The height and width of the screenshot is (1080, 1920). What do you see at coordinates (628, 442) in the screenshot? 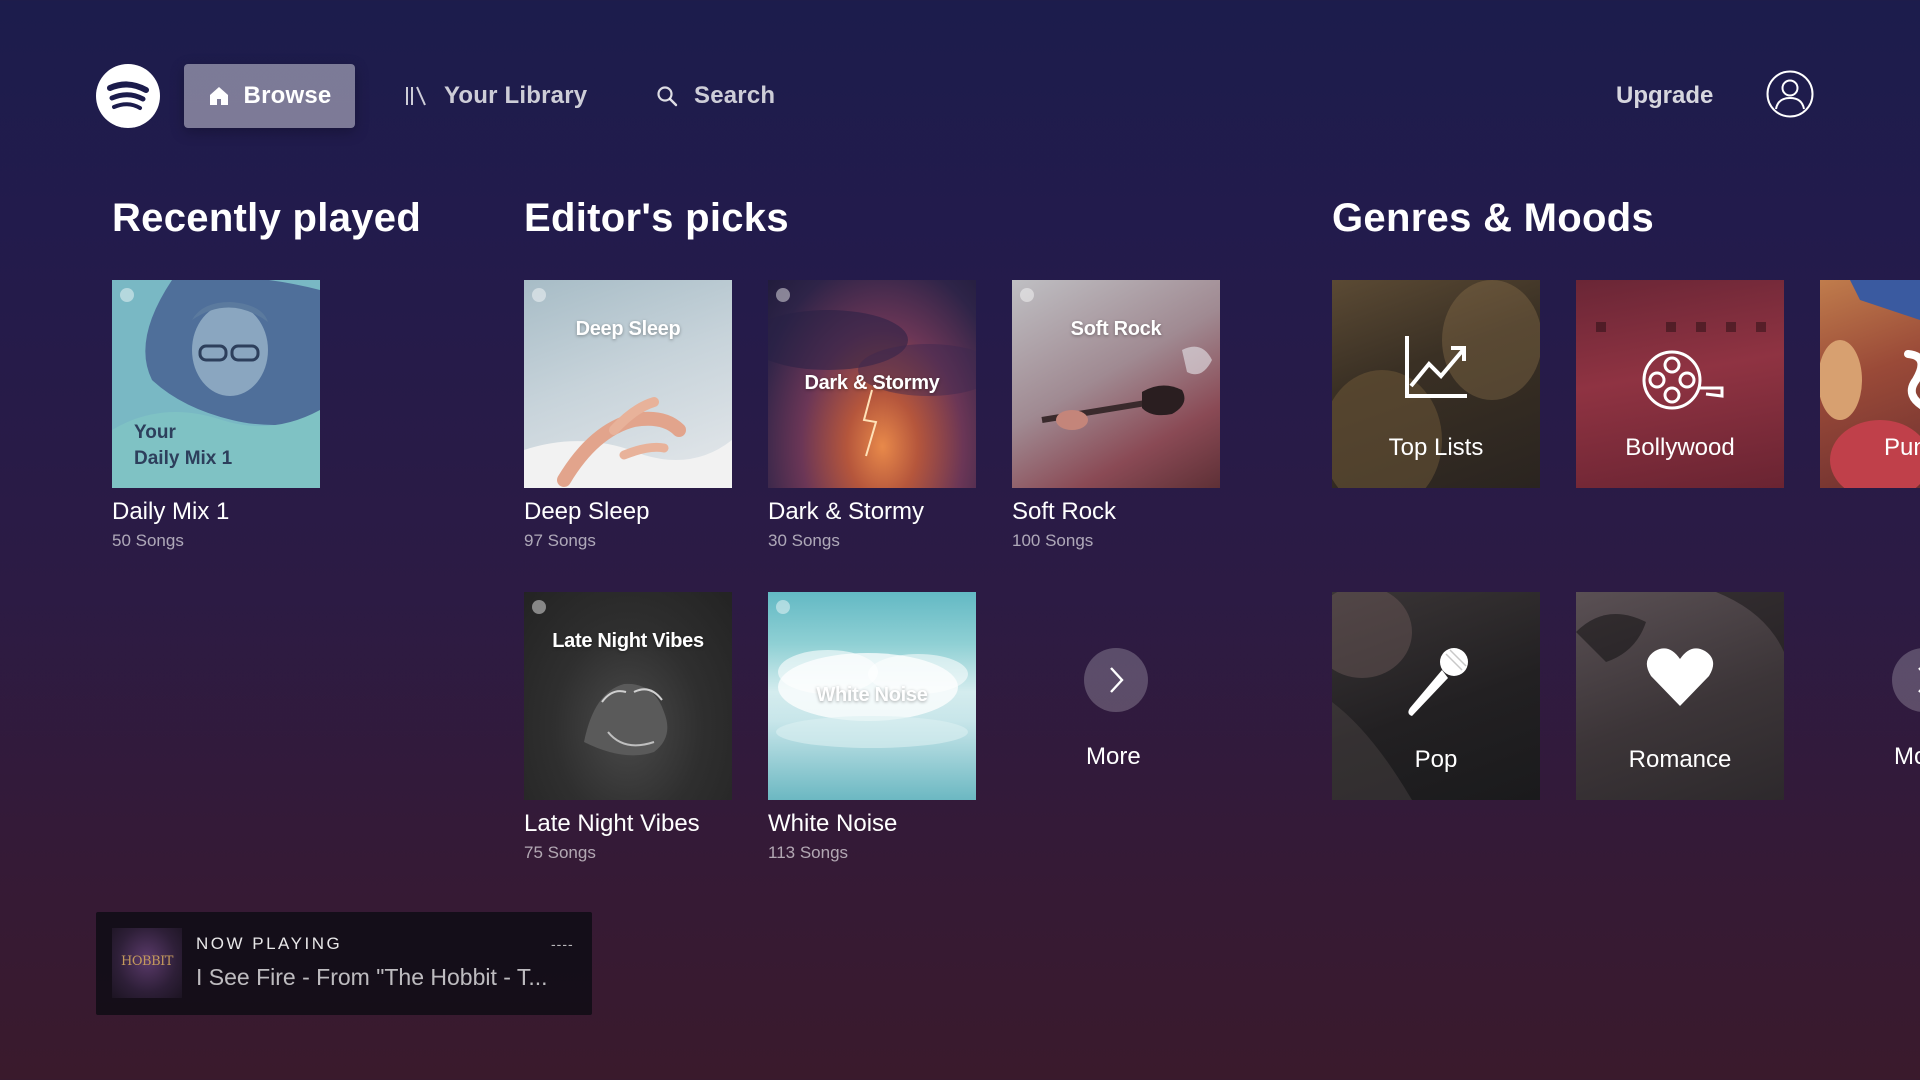
I see `deep-sleep-artwork` at bounding box center [628, 442].